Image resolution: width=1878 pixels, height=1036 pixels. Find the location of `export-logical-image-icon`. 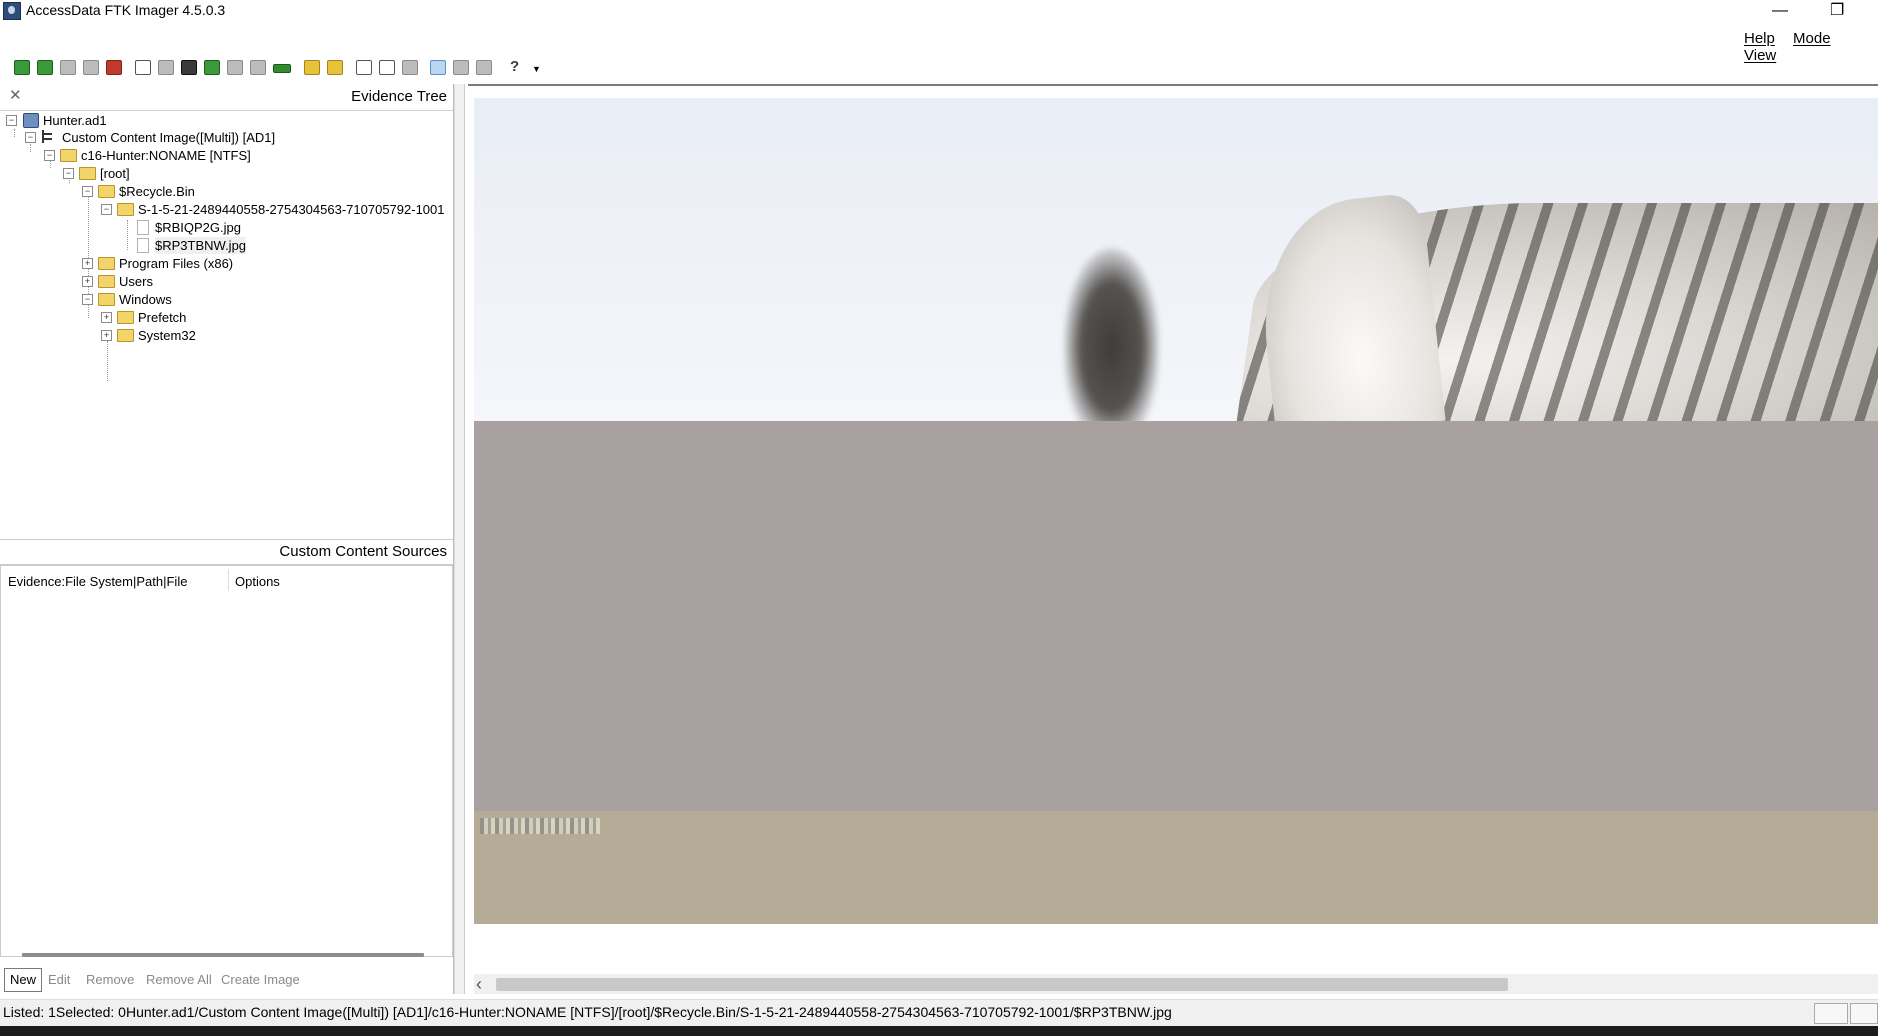

export-logical-image-icon is located at coordinates (189, 67).